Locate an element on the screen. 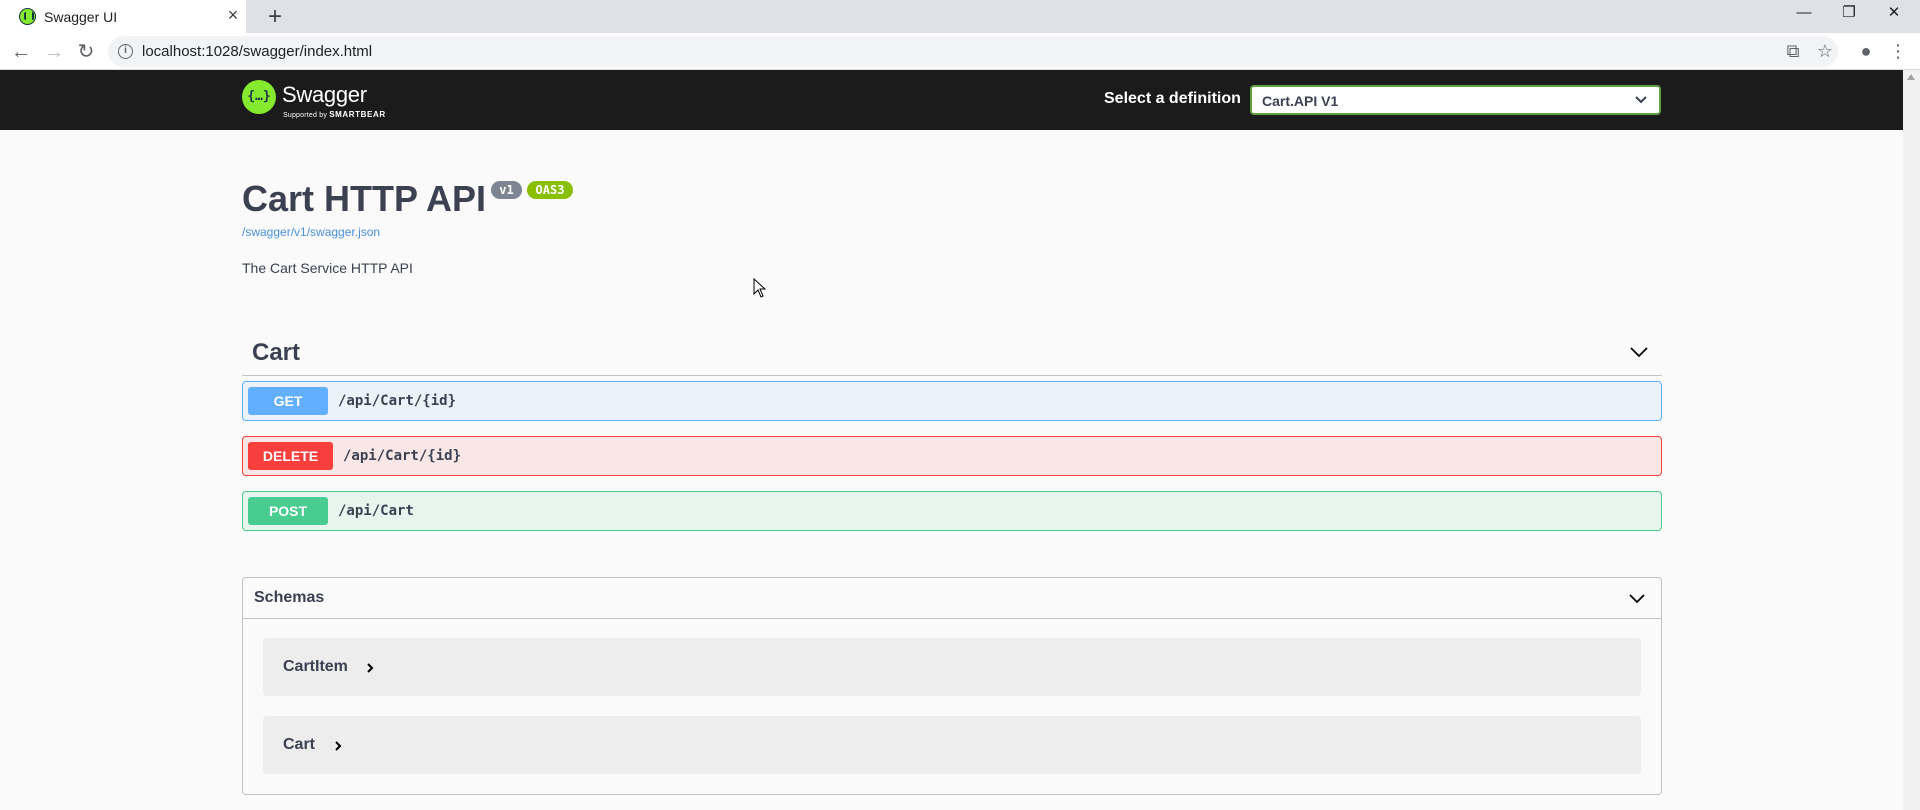  schema-name: Cart is located at coordinates (299, 744).